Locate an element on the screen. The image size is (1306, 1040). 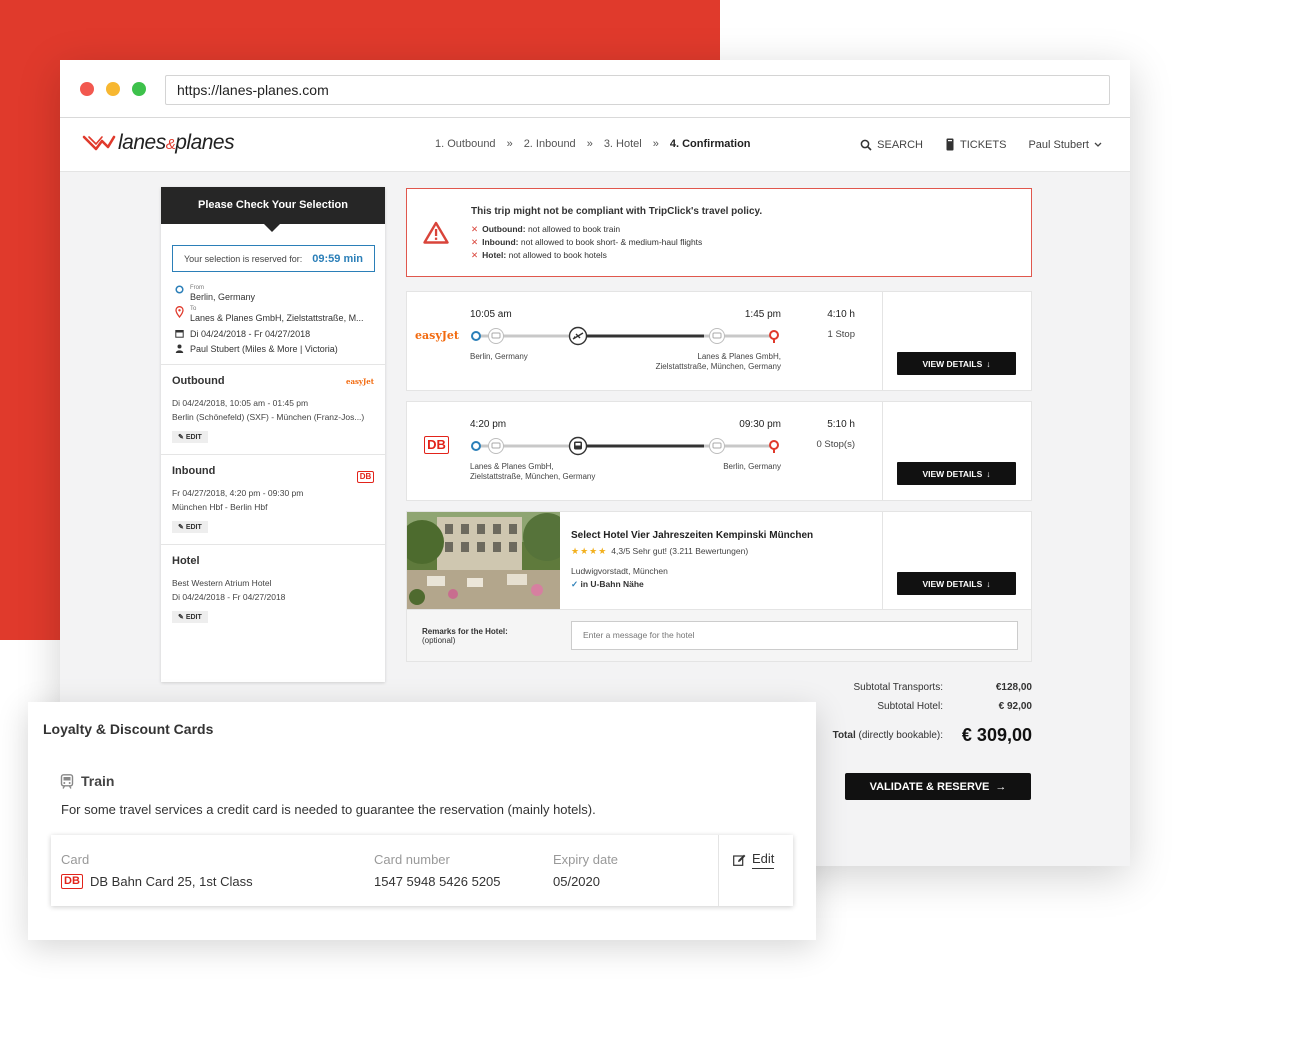
hotel-rating-row: ★★★★ 4,3/5 Sehr gut! (3.211 Bewertungen) is located at coordinates (692, 551).